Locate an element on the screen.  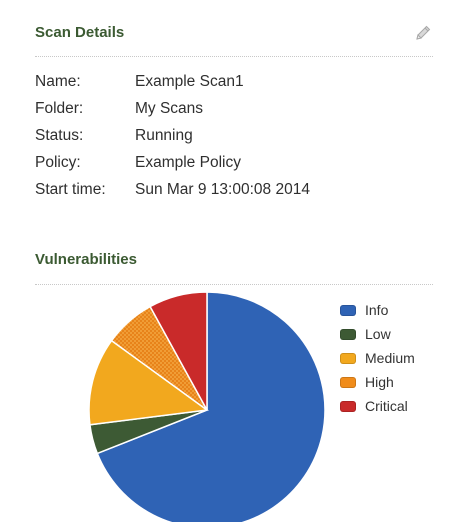
legend-label: Info is located at coordinates (377, 310).